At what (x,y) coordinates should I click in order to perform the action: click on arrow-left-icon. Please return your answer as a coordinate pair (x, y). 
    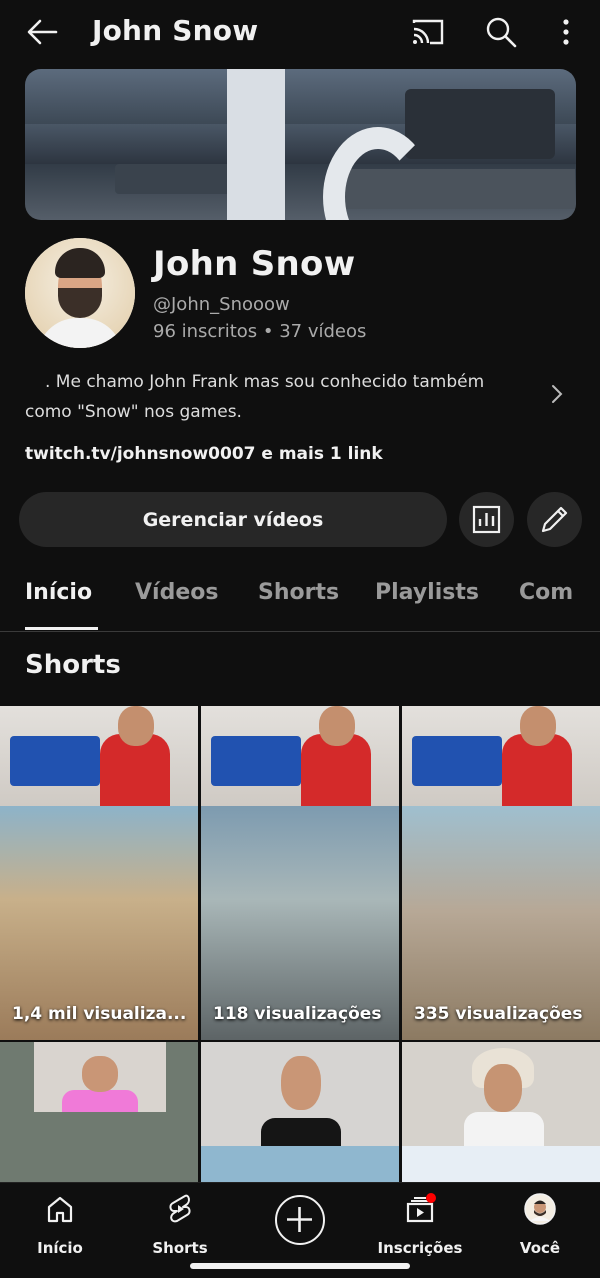
    Looking at the image, I should click on (42, 32).